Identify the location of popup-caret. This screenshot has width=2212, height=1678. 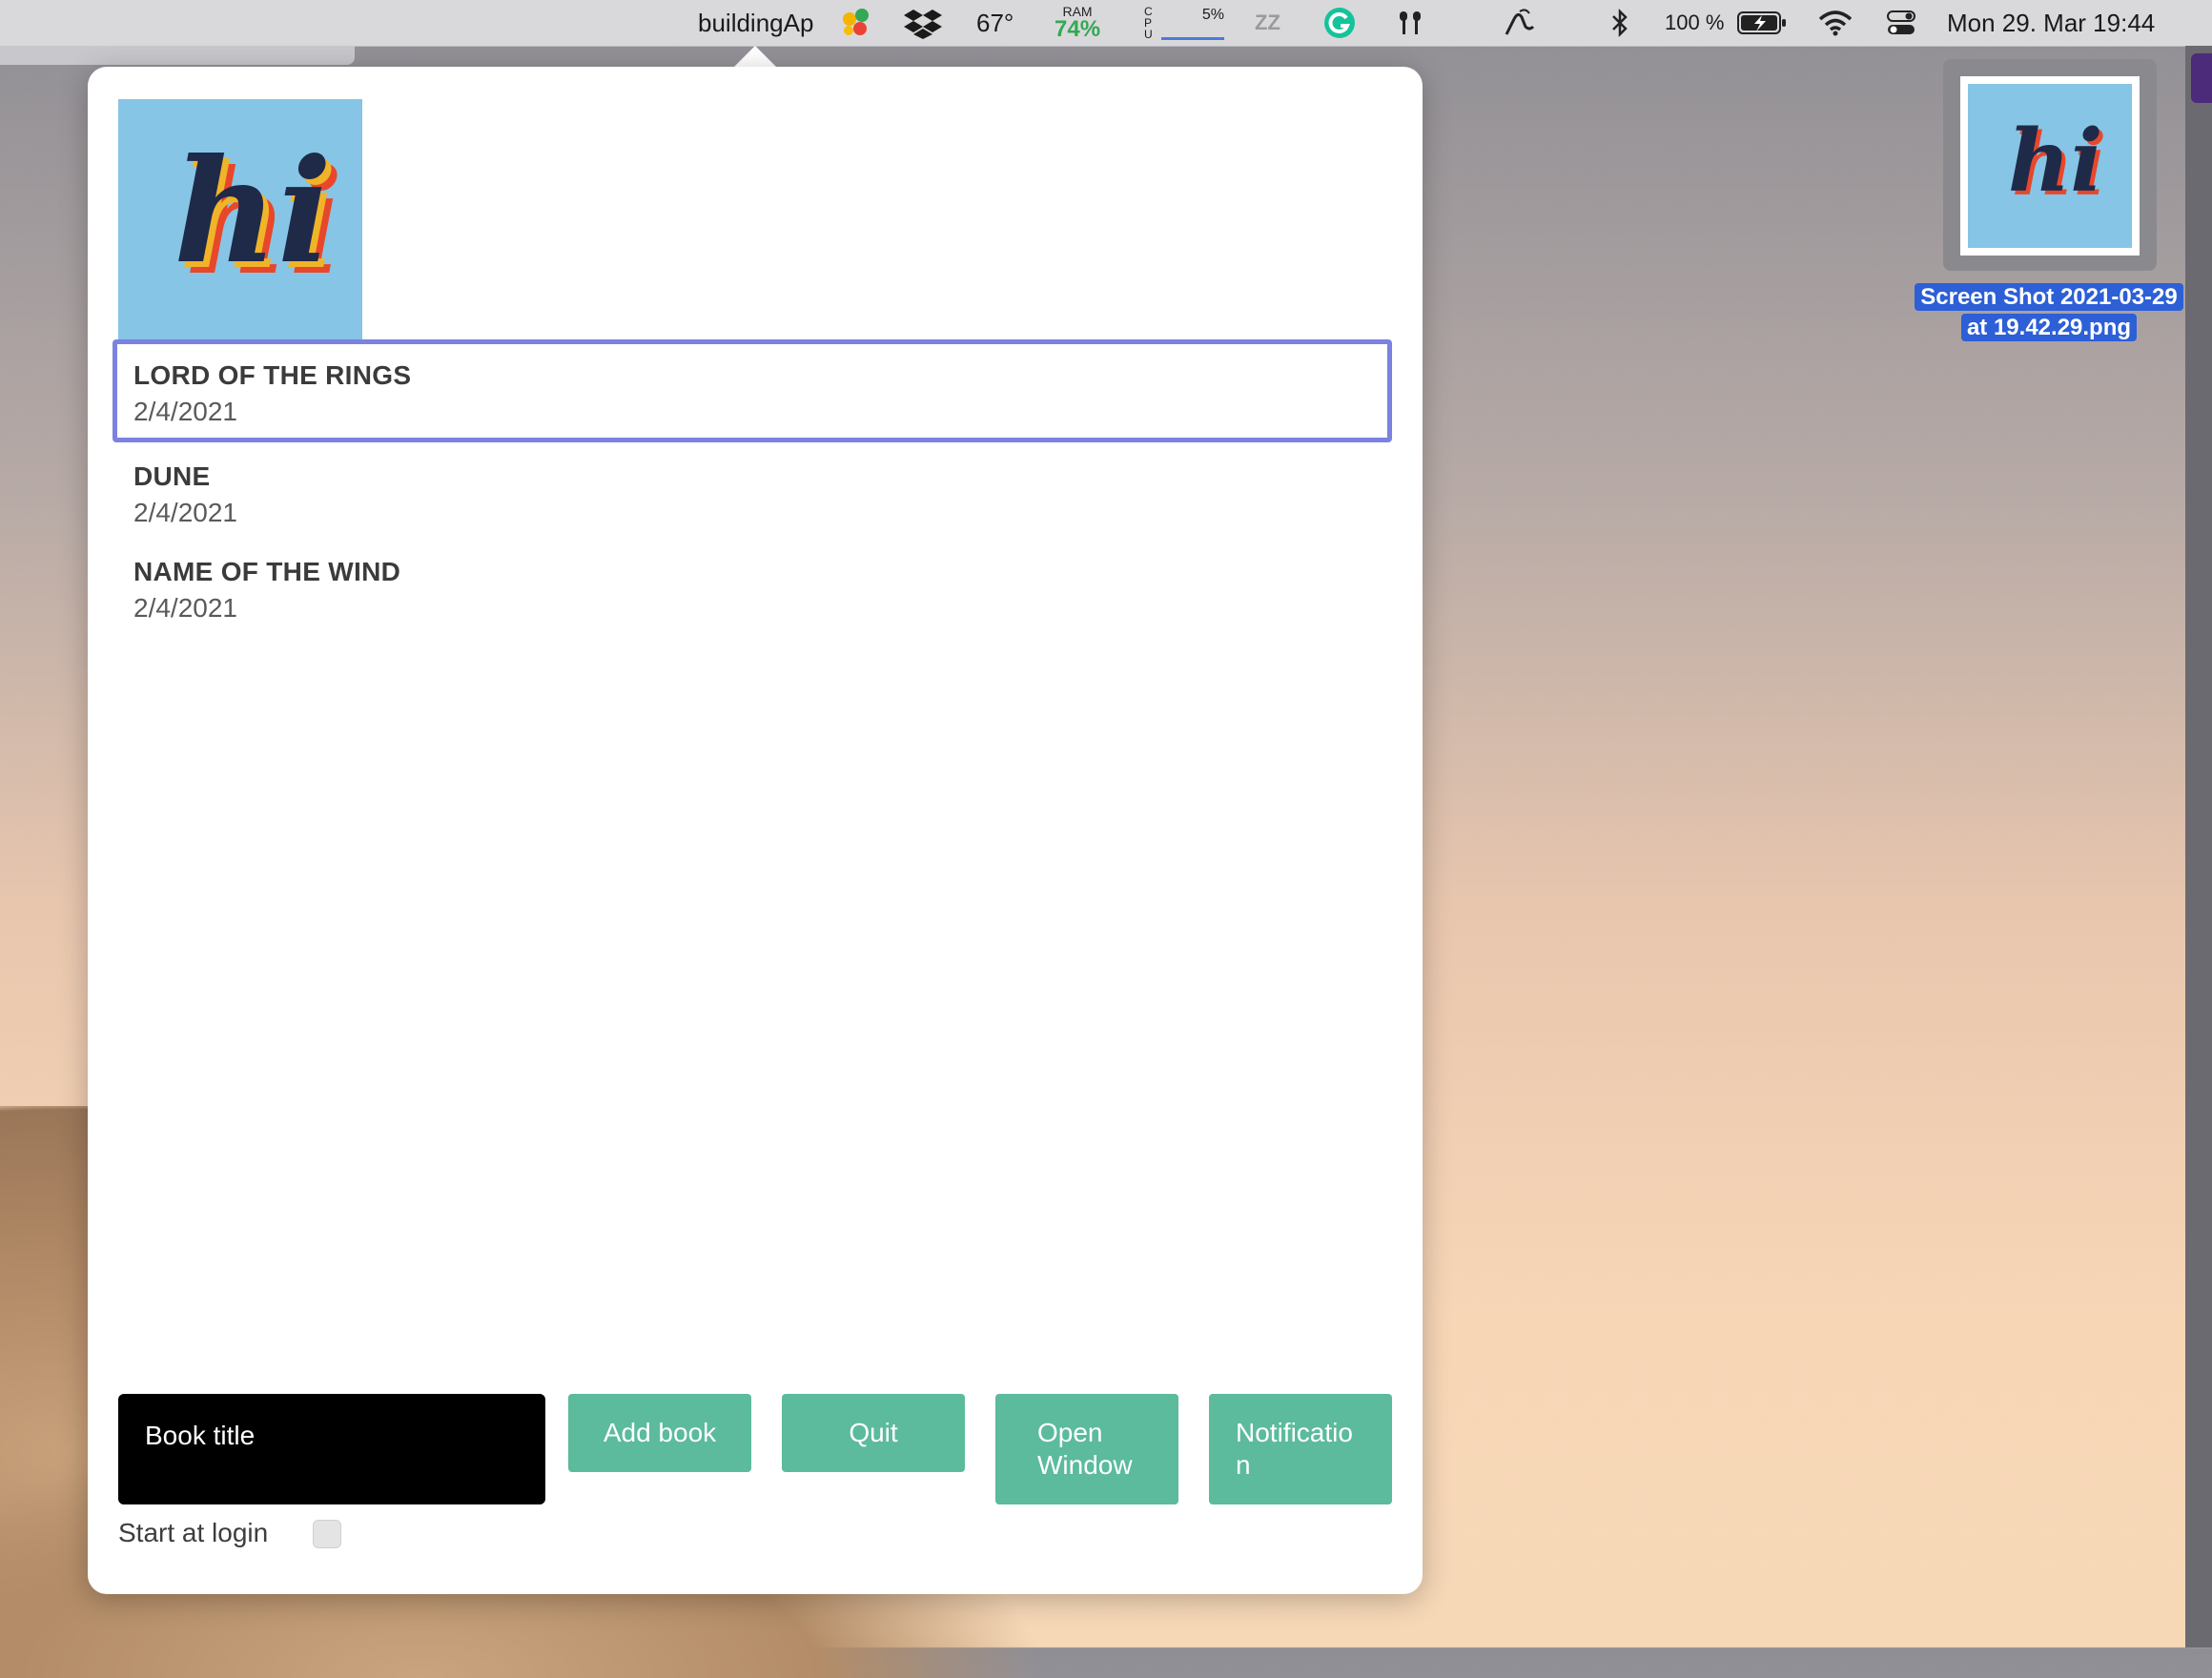
(755, 56).